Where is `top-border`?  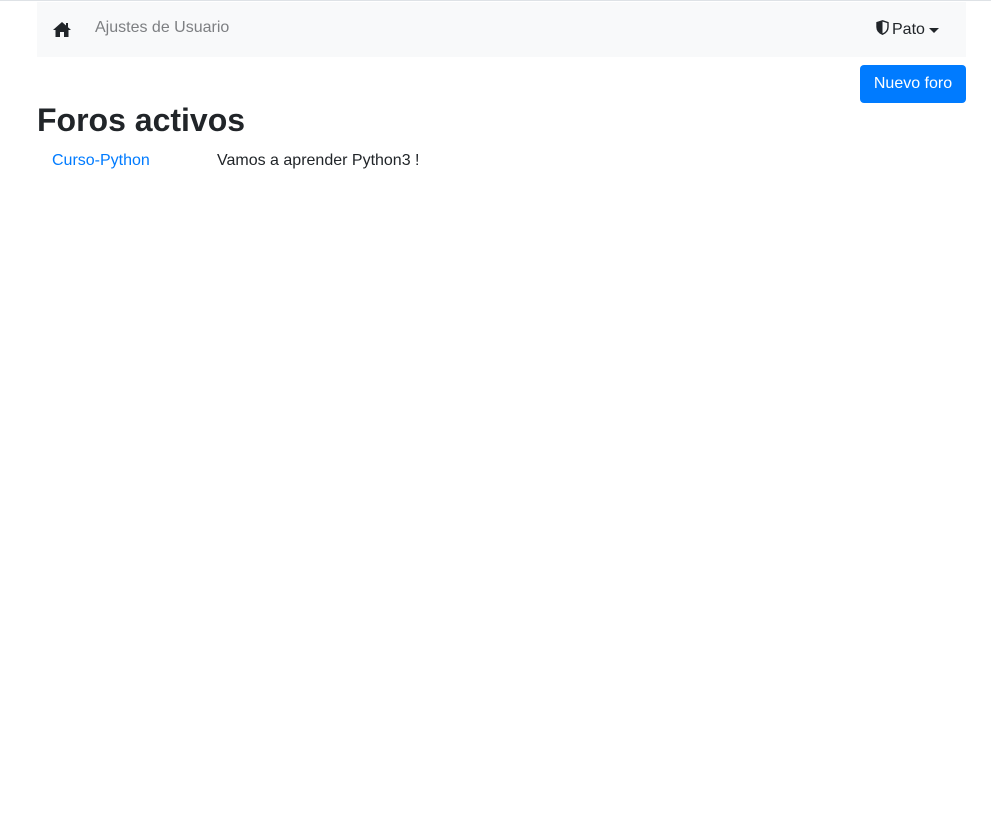 top-border is located at coordinates (495, 0).